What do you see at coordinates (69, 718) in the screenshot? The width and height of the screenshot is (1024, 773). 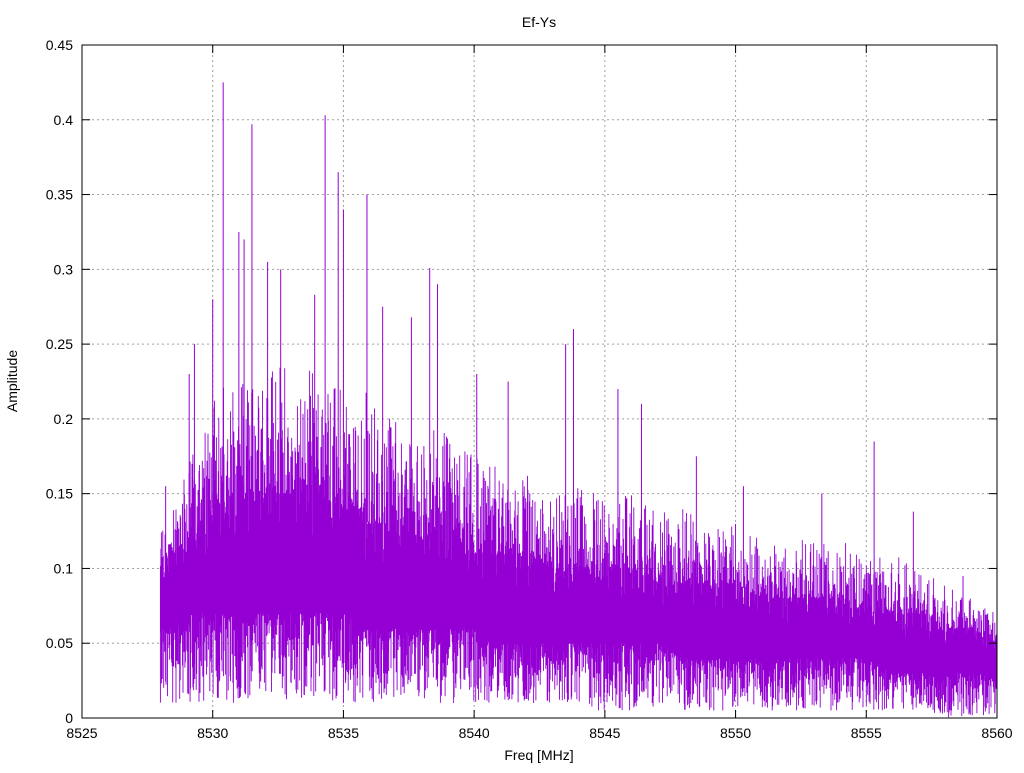 I see `y-tick-label: 0` at bounding box center [69, 718].